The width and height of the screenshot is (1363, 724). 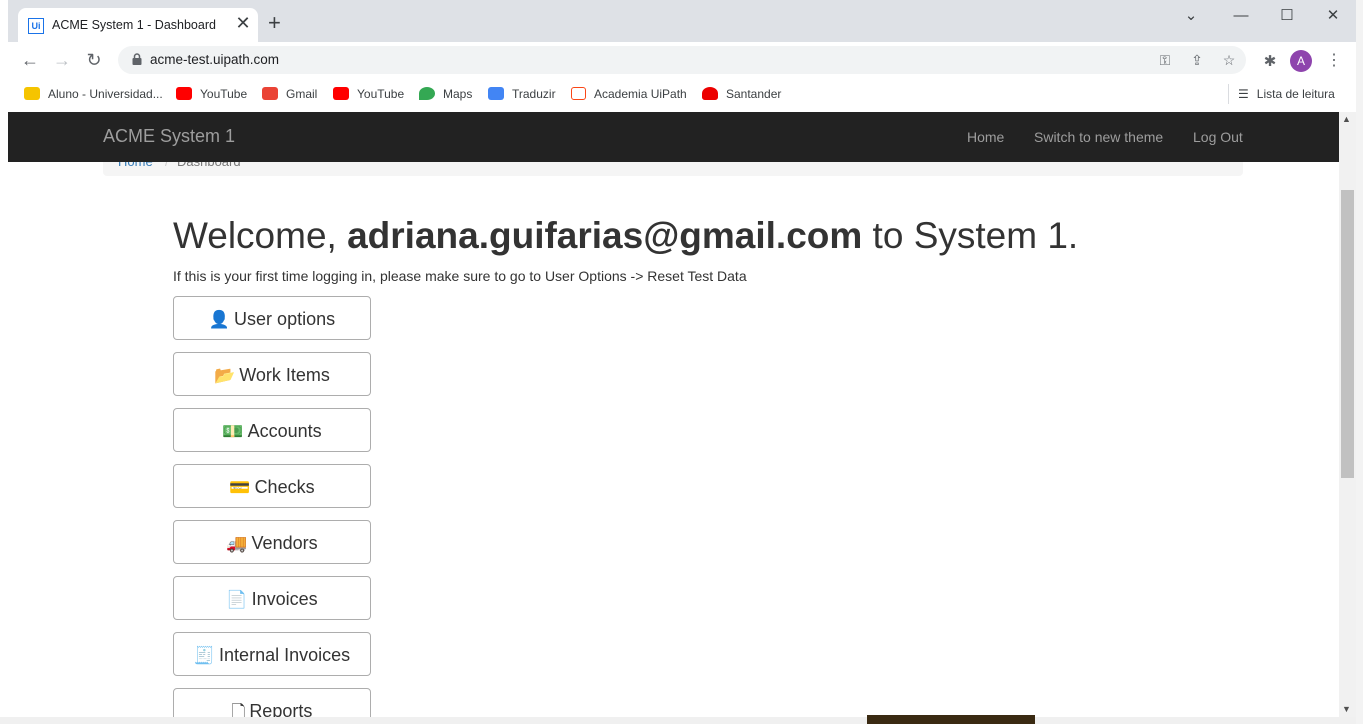 I want to click on page-scrollbar: ▲ ▼, so click(x=1347, y=414).